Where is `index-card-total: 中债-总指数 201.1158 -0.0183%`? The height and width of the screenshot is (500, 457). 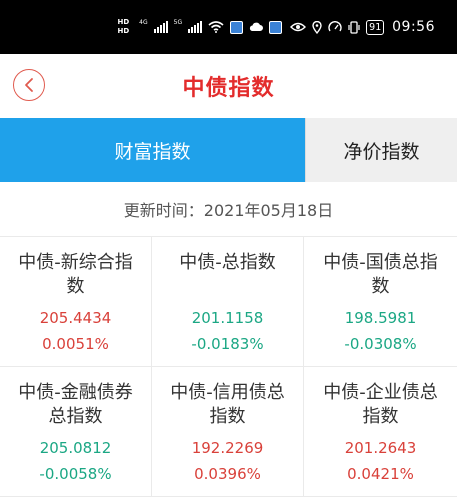 index-card-total: 中债-总指数 201.1158 -0.0183% is located at coordinates (228, 302).